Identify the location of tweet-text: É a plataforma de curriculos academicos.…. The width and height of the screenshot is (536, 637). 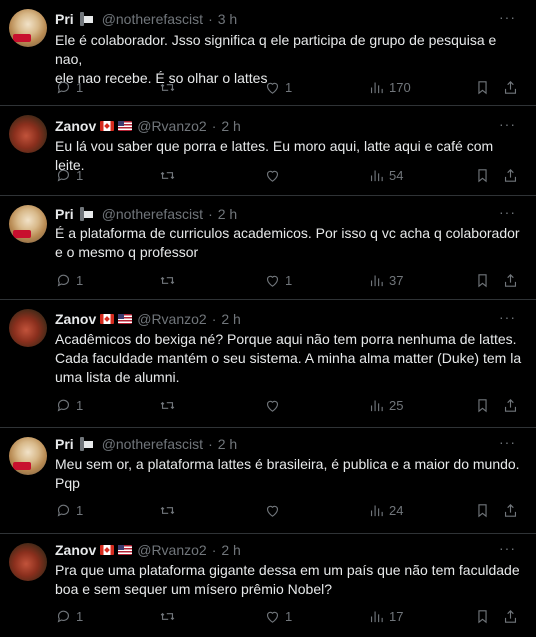
(287, 242).